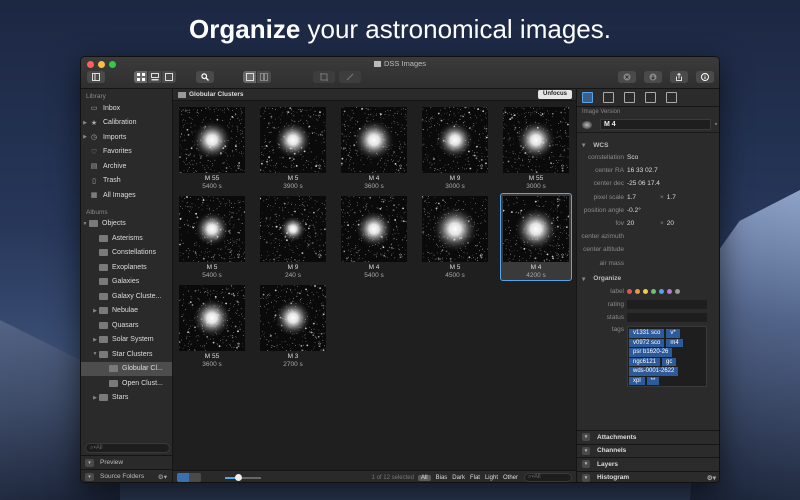 This screenshot has height=500, width=800. What do you see at coordinates (679, 77) in the screenshot?
I see `share-button` at bounding box center [679, 77].